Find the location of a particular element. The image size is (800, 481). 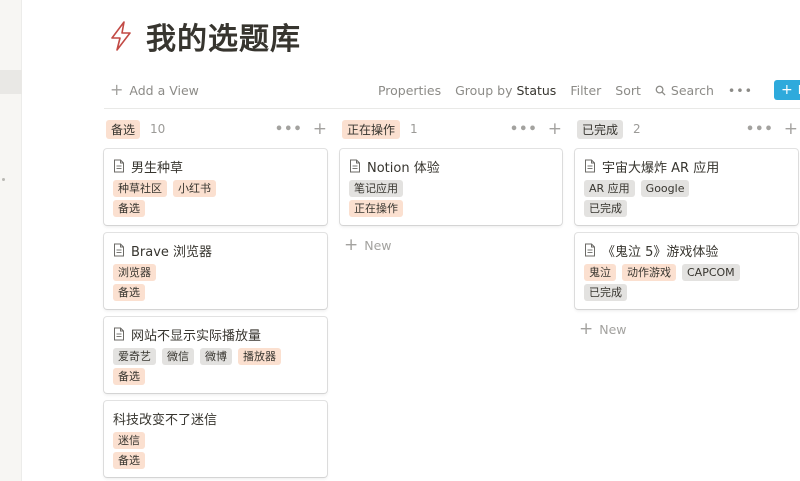

new-button: + N is located at coordinates (787, 90).